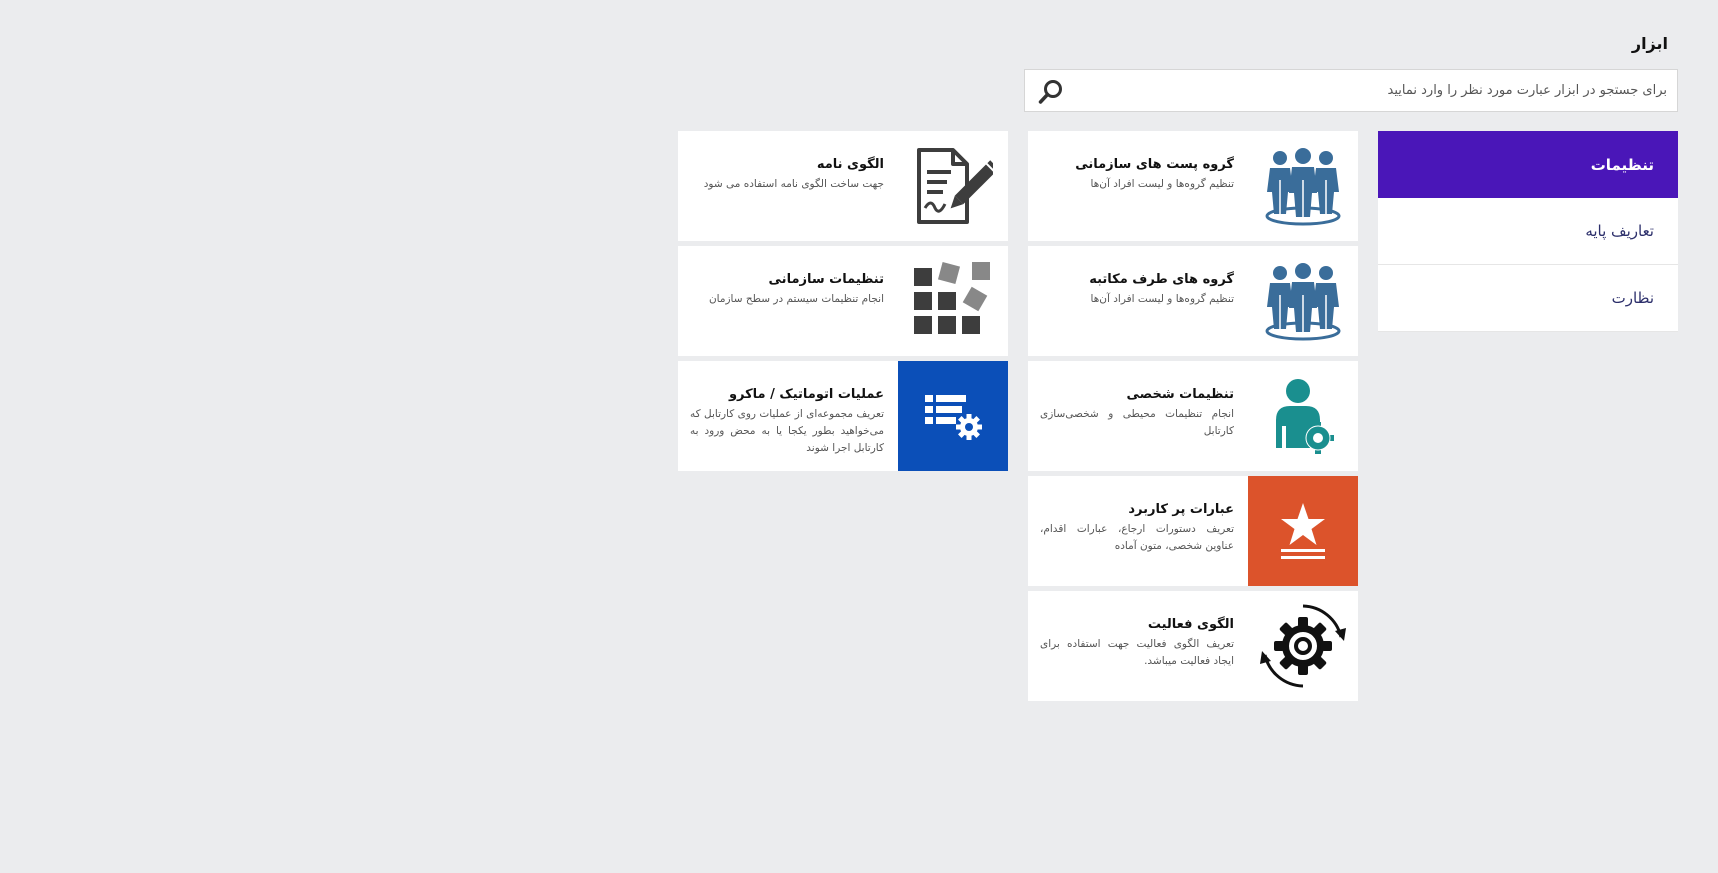 The height and width of the screenshot is (873, 1718). What do you see at coordinates (826, 279) in the screenshot?
I see `card-title: تنظیمات سازمانی` at bounding box center [826, 279].